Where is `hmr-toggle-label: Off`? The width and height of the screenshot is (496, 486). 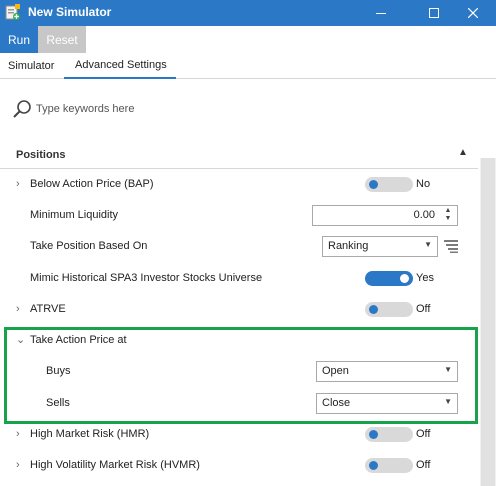 hmr-toggle-label: Off is located at coordinates (423, 434).